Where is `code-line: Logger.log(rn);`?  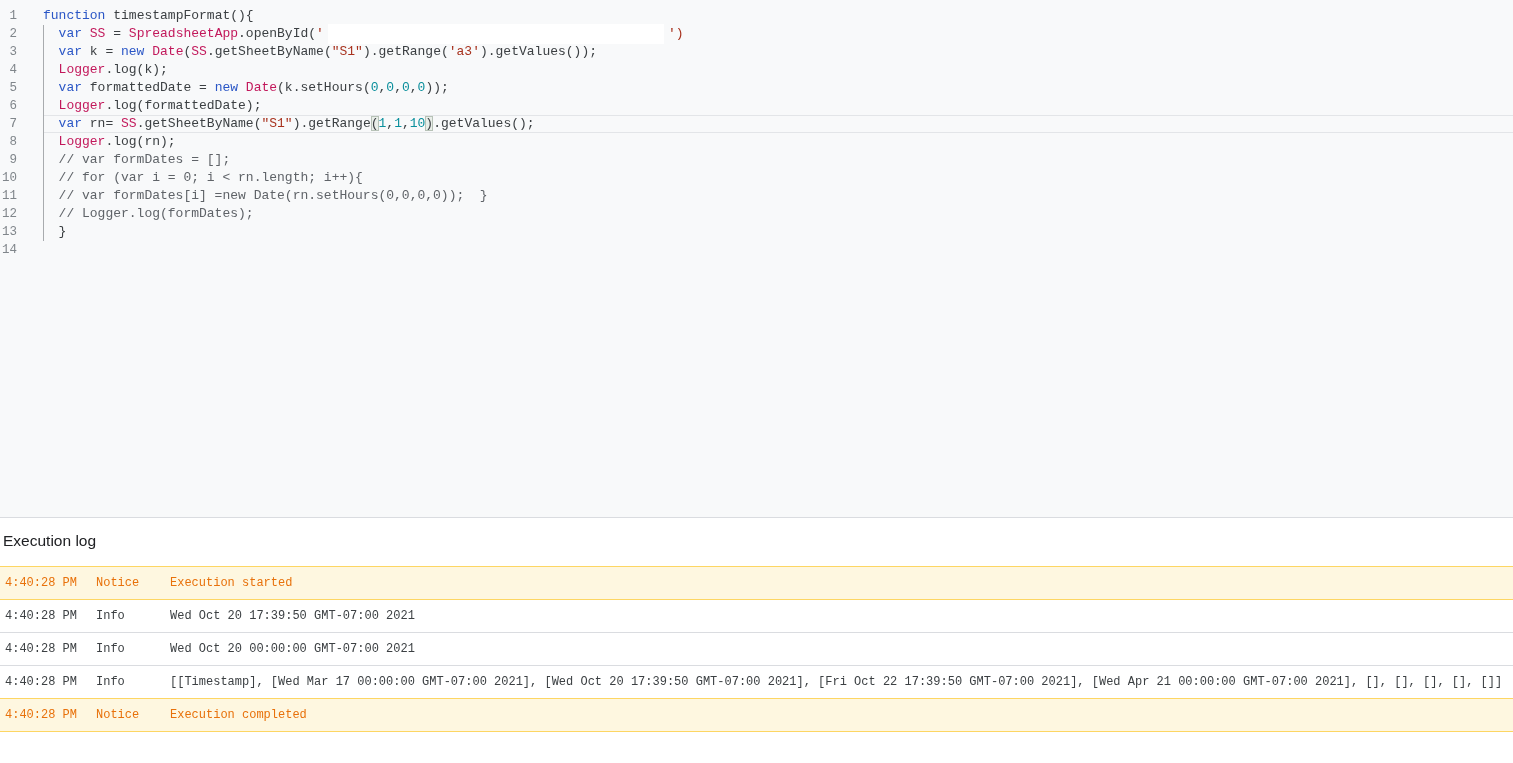
code-line: Logger.log(rn); is located at coordinates (117, 142).